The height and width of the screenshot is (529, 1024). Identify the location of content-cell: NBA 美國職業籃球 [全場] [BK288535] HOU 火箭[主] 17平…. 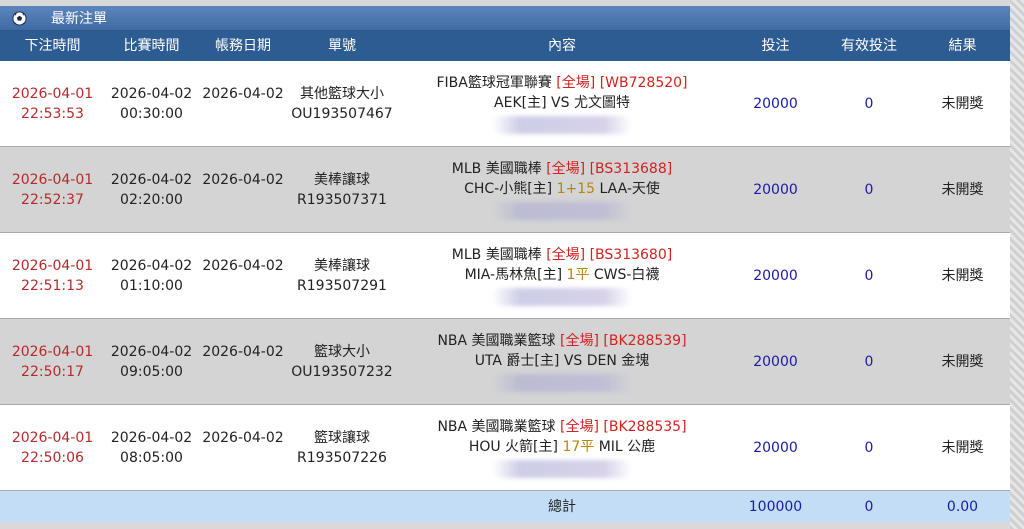
(562, 447).